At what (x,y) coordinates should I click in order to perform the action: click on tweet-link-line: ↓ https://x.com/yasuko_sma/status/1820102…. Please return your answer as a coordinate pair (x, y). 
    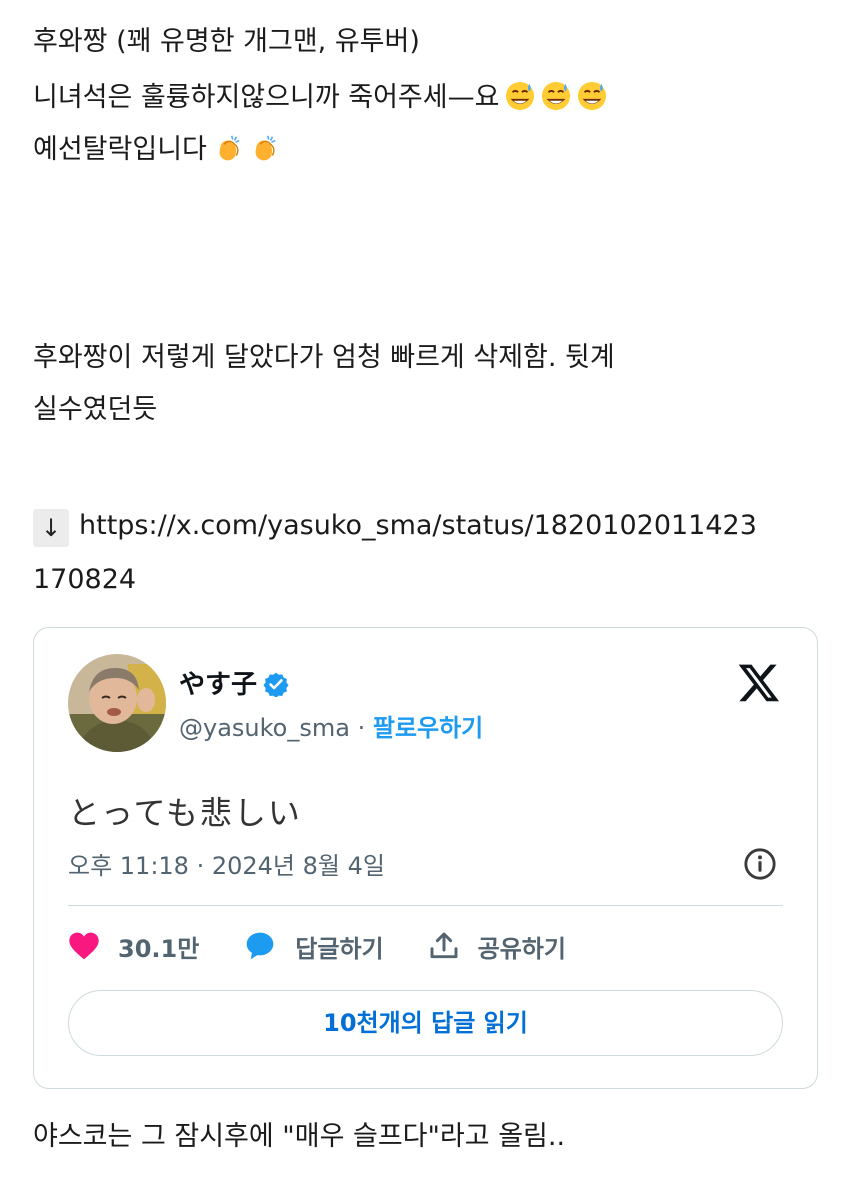
    Looking at the image, I should click on (395, 526).